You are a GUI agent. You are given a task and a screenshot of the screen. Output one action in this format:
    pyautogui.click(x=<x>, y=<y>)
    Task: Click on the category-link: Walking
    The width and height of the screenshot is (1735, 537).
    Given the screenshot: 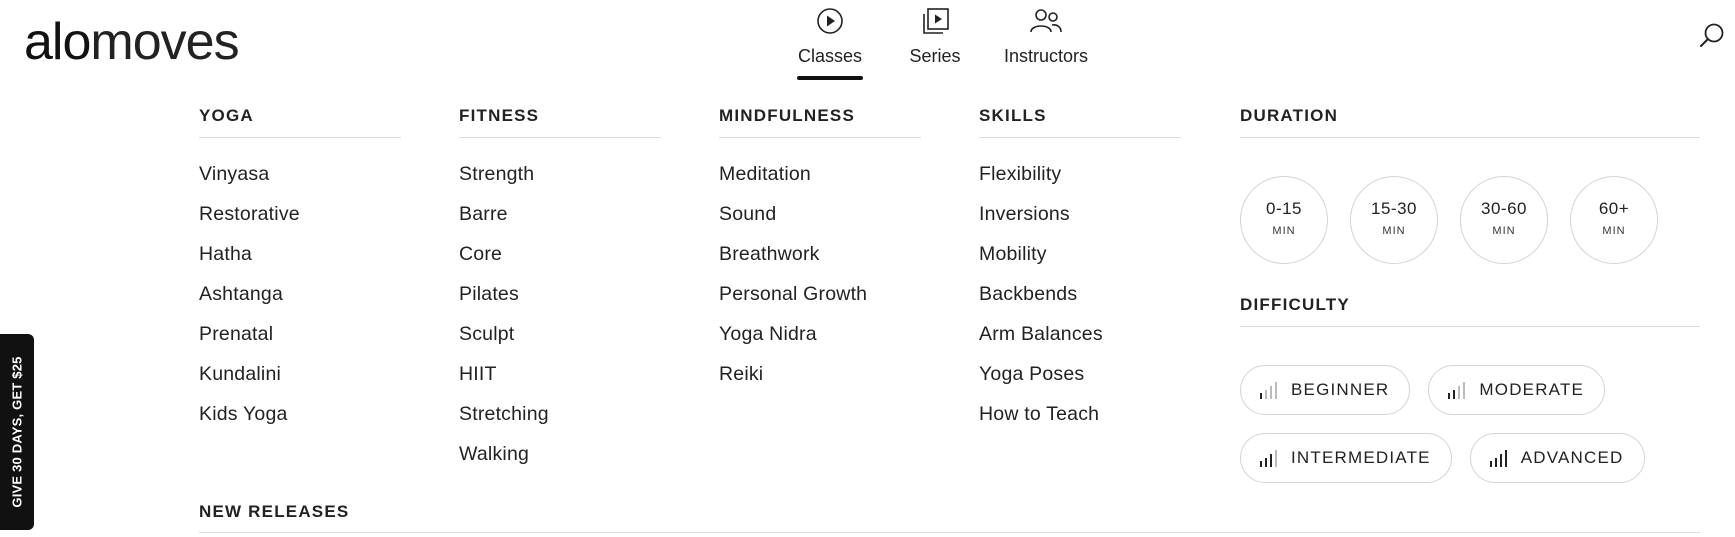 What is the action you would take?
    pyautogui.click(x=560, y=460)
    